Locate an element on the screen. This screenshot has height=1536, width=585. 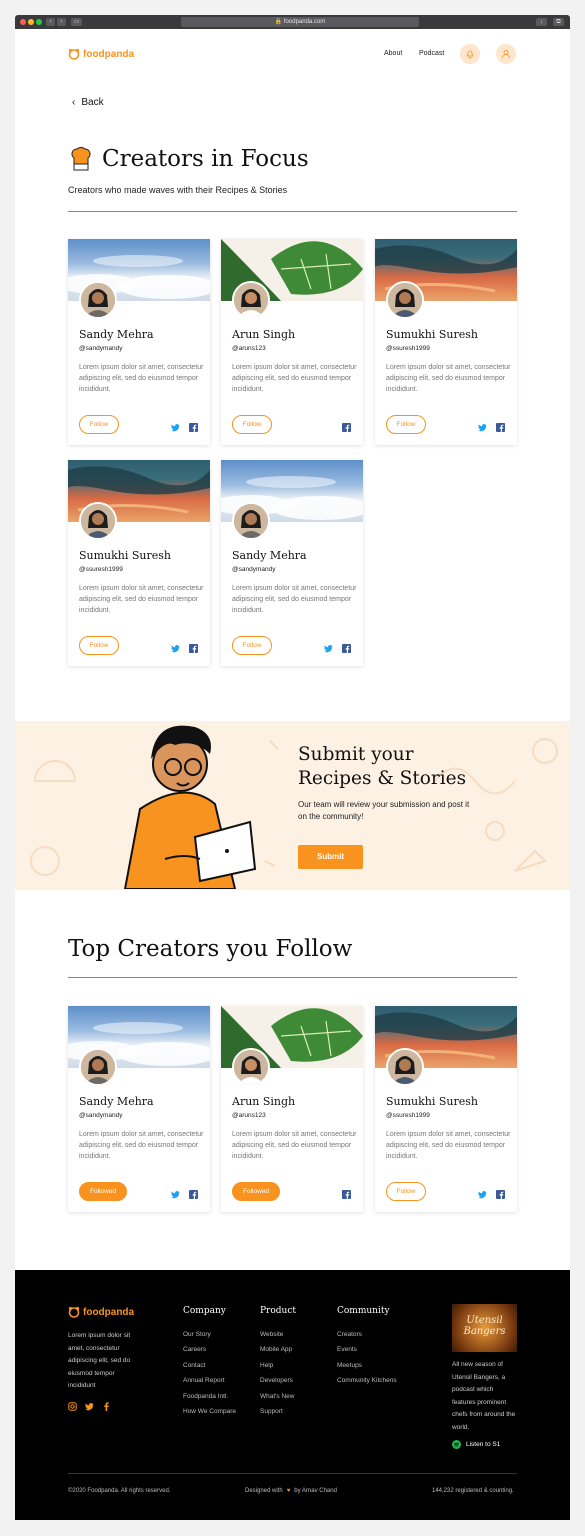
footer-link: Foodpanda Intl. is located at coordinates (205, 1396).